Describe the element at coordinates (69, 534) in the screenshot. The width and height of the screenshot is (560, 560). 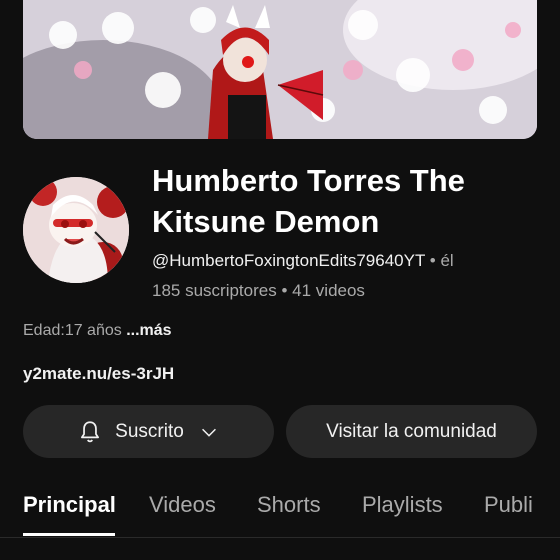
I see `active-tab-indicator` at that location.